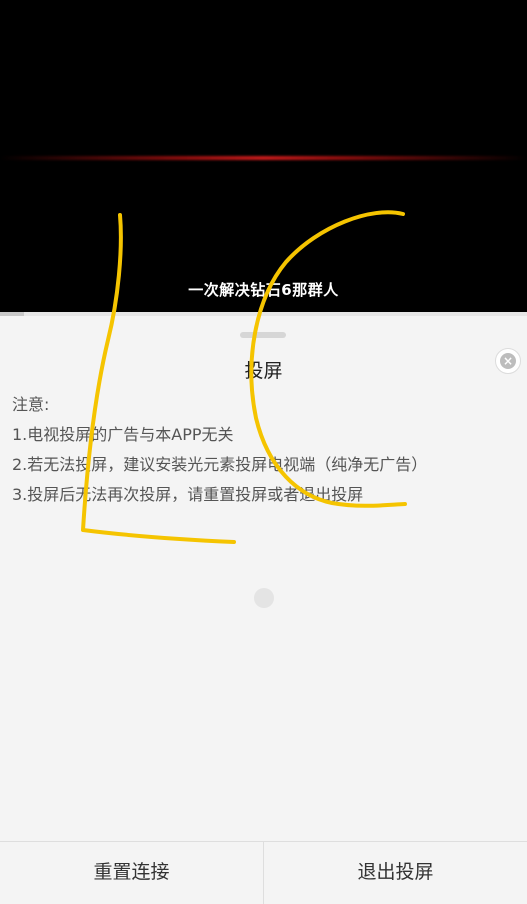 Image resolution: width=527 pixels, height=904 pixels. What do you see at coordinates (131, 873) in the screenshot?
I see `reset-connection-button: 重置连接` at bounding box center [131, 873].